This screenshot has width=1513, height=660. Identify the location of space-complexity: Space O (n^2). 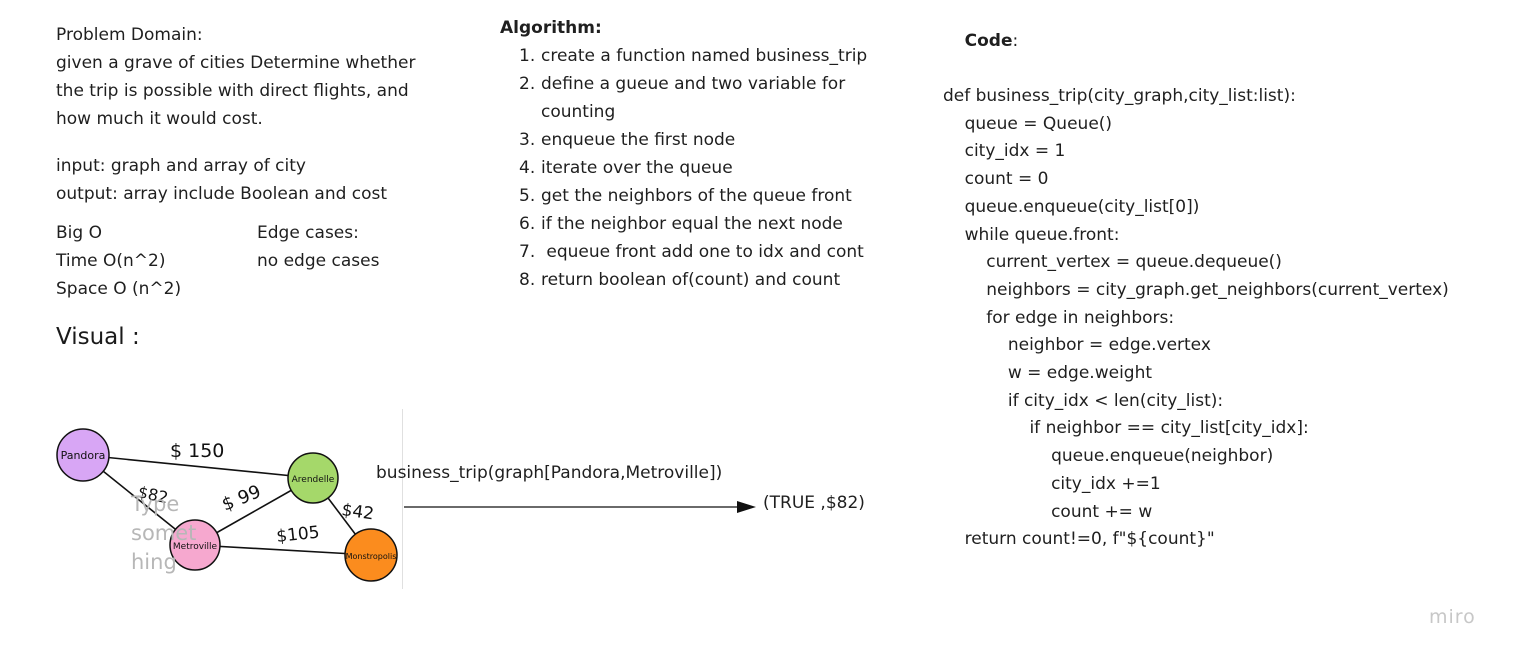
(119, 289).